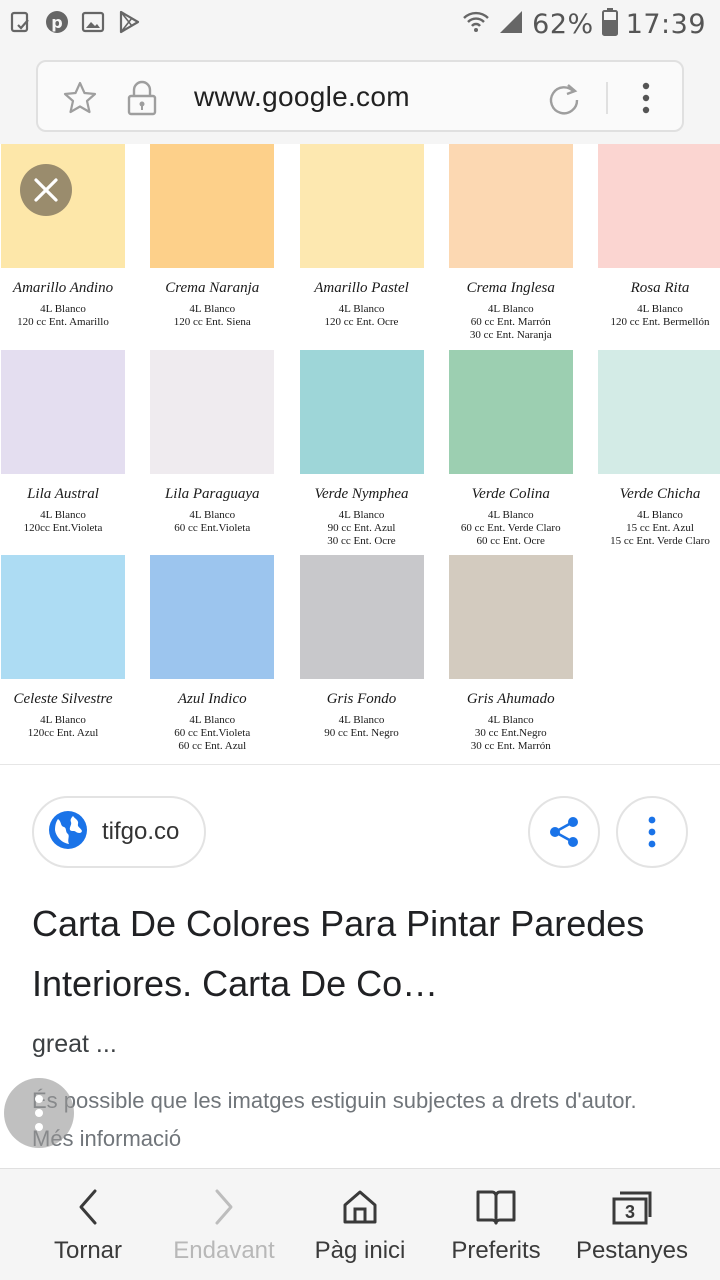 This screenshot has width=720, height=1280. I want to click on swatch-recipe-line: 30 cc Ent.Negro, so click(510, 733).